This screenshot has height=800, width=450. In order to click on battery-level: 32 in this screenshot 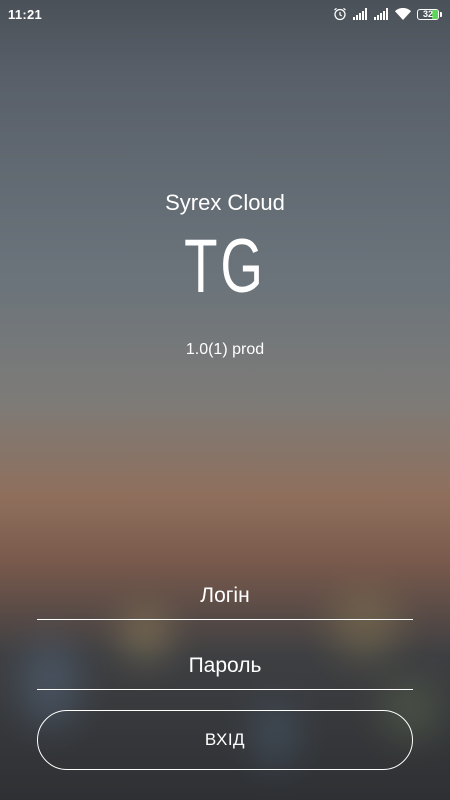, I will do `click(427, 13)`.